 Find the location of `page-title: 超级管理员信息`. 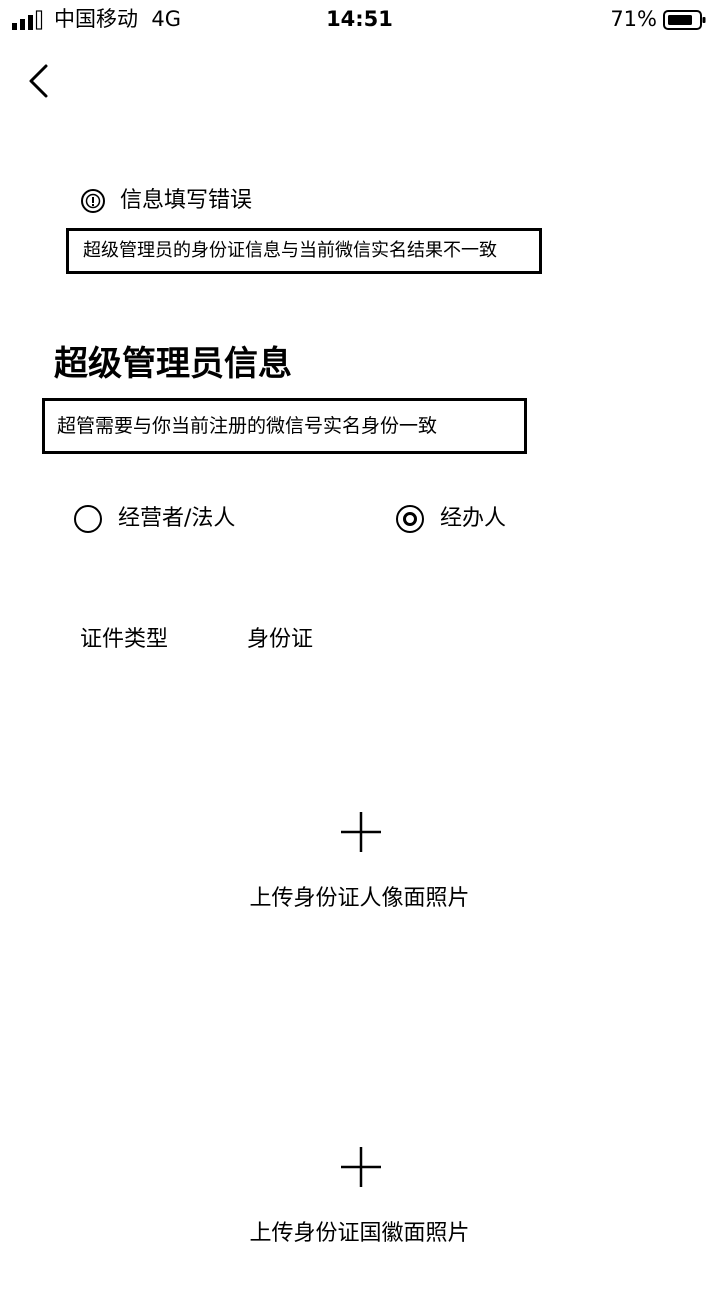

page-title: 超级管理员信息 is located at coordinates (173, 364).